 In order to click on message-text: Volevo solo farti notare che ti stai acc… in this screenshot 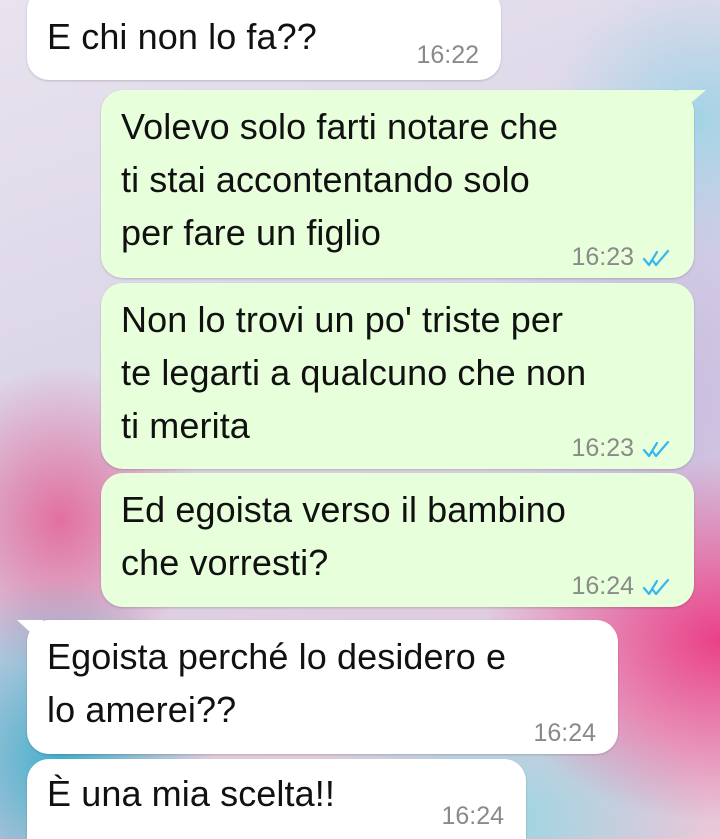, I will do `click(340, 179)`.